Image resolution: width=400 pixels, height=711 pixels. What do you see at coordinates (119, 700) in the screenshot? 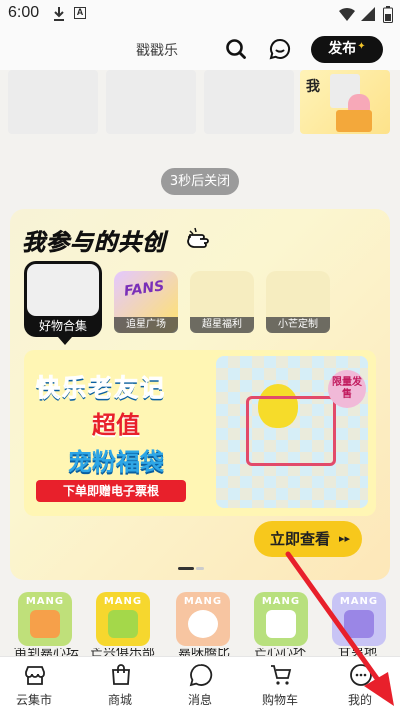
I see `nav-label: 商城` at bounding box center [119, 700].